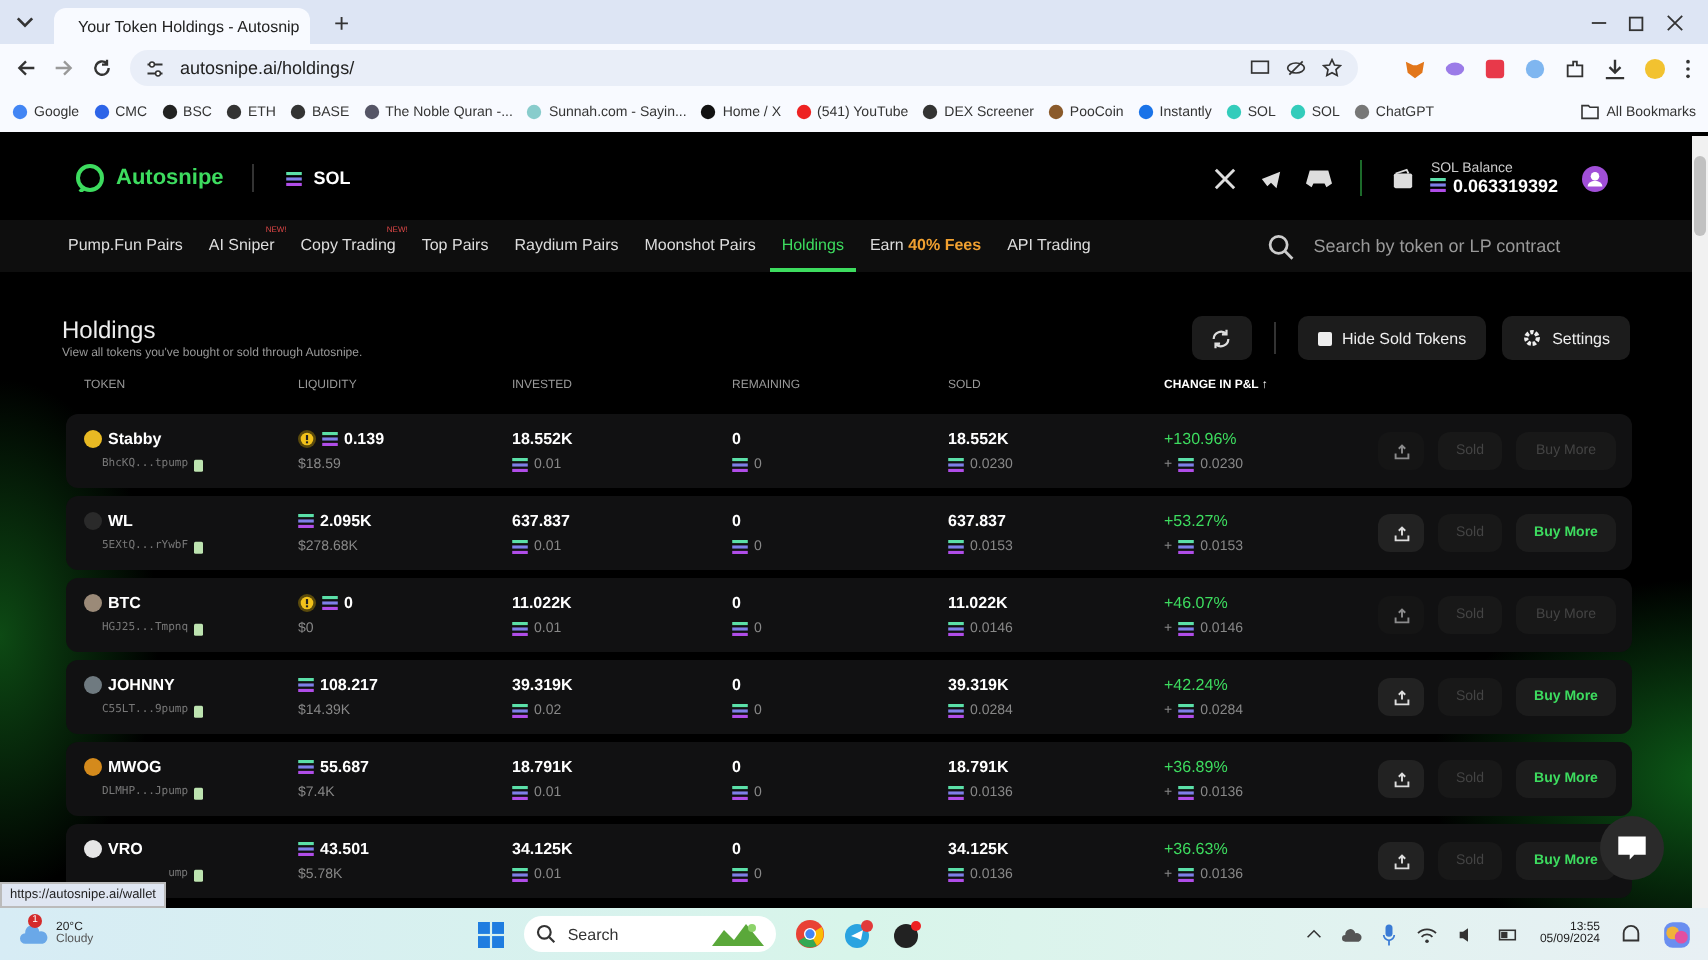  What do you see at coordinates (102, 68) in the screenshot?
I see `reload-icon` at bounding box center [102, 68].